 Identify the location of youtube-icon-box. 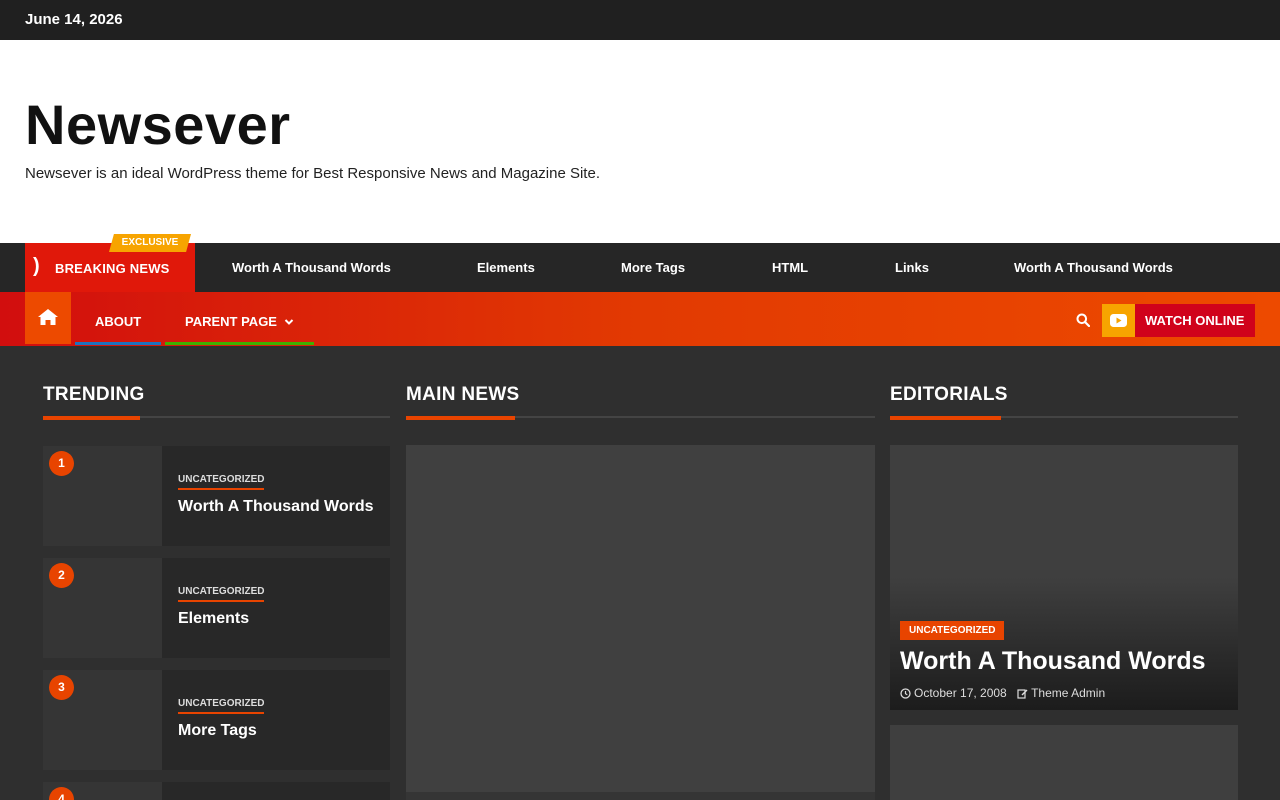
(1118, 320).